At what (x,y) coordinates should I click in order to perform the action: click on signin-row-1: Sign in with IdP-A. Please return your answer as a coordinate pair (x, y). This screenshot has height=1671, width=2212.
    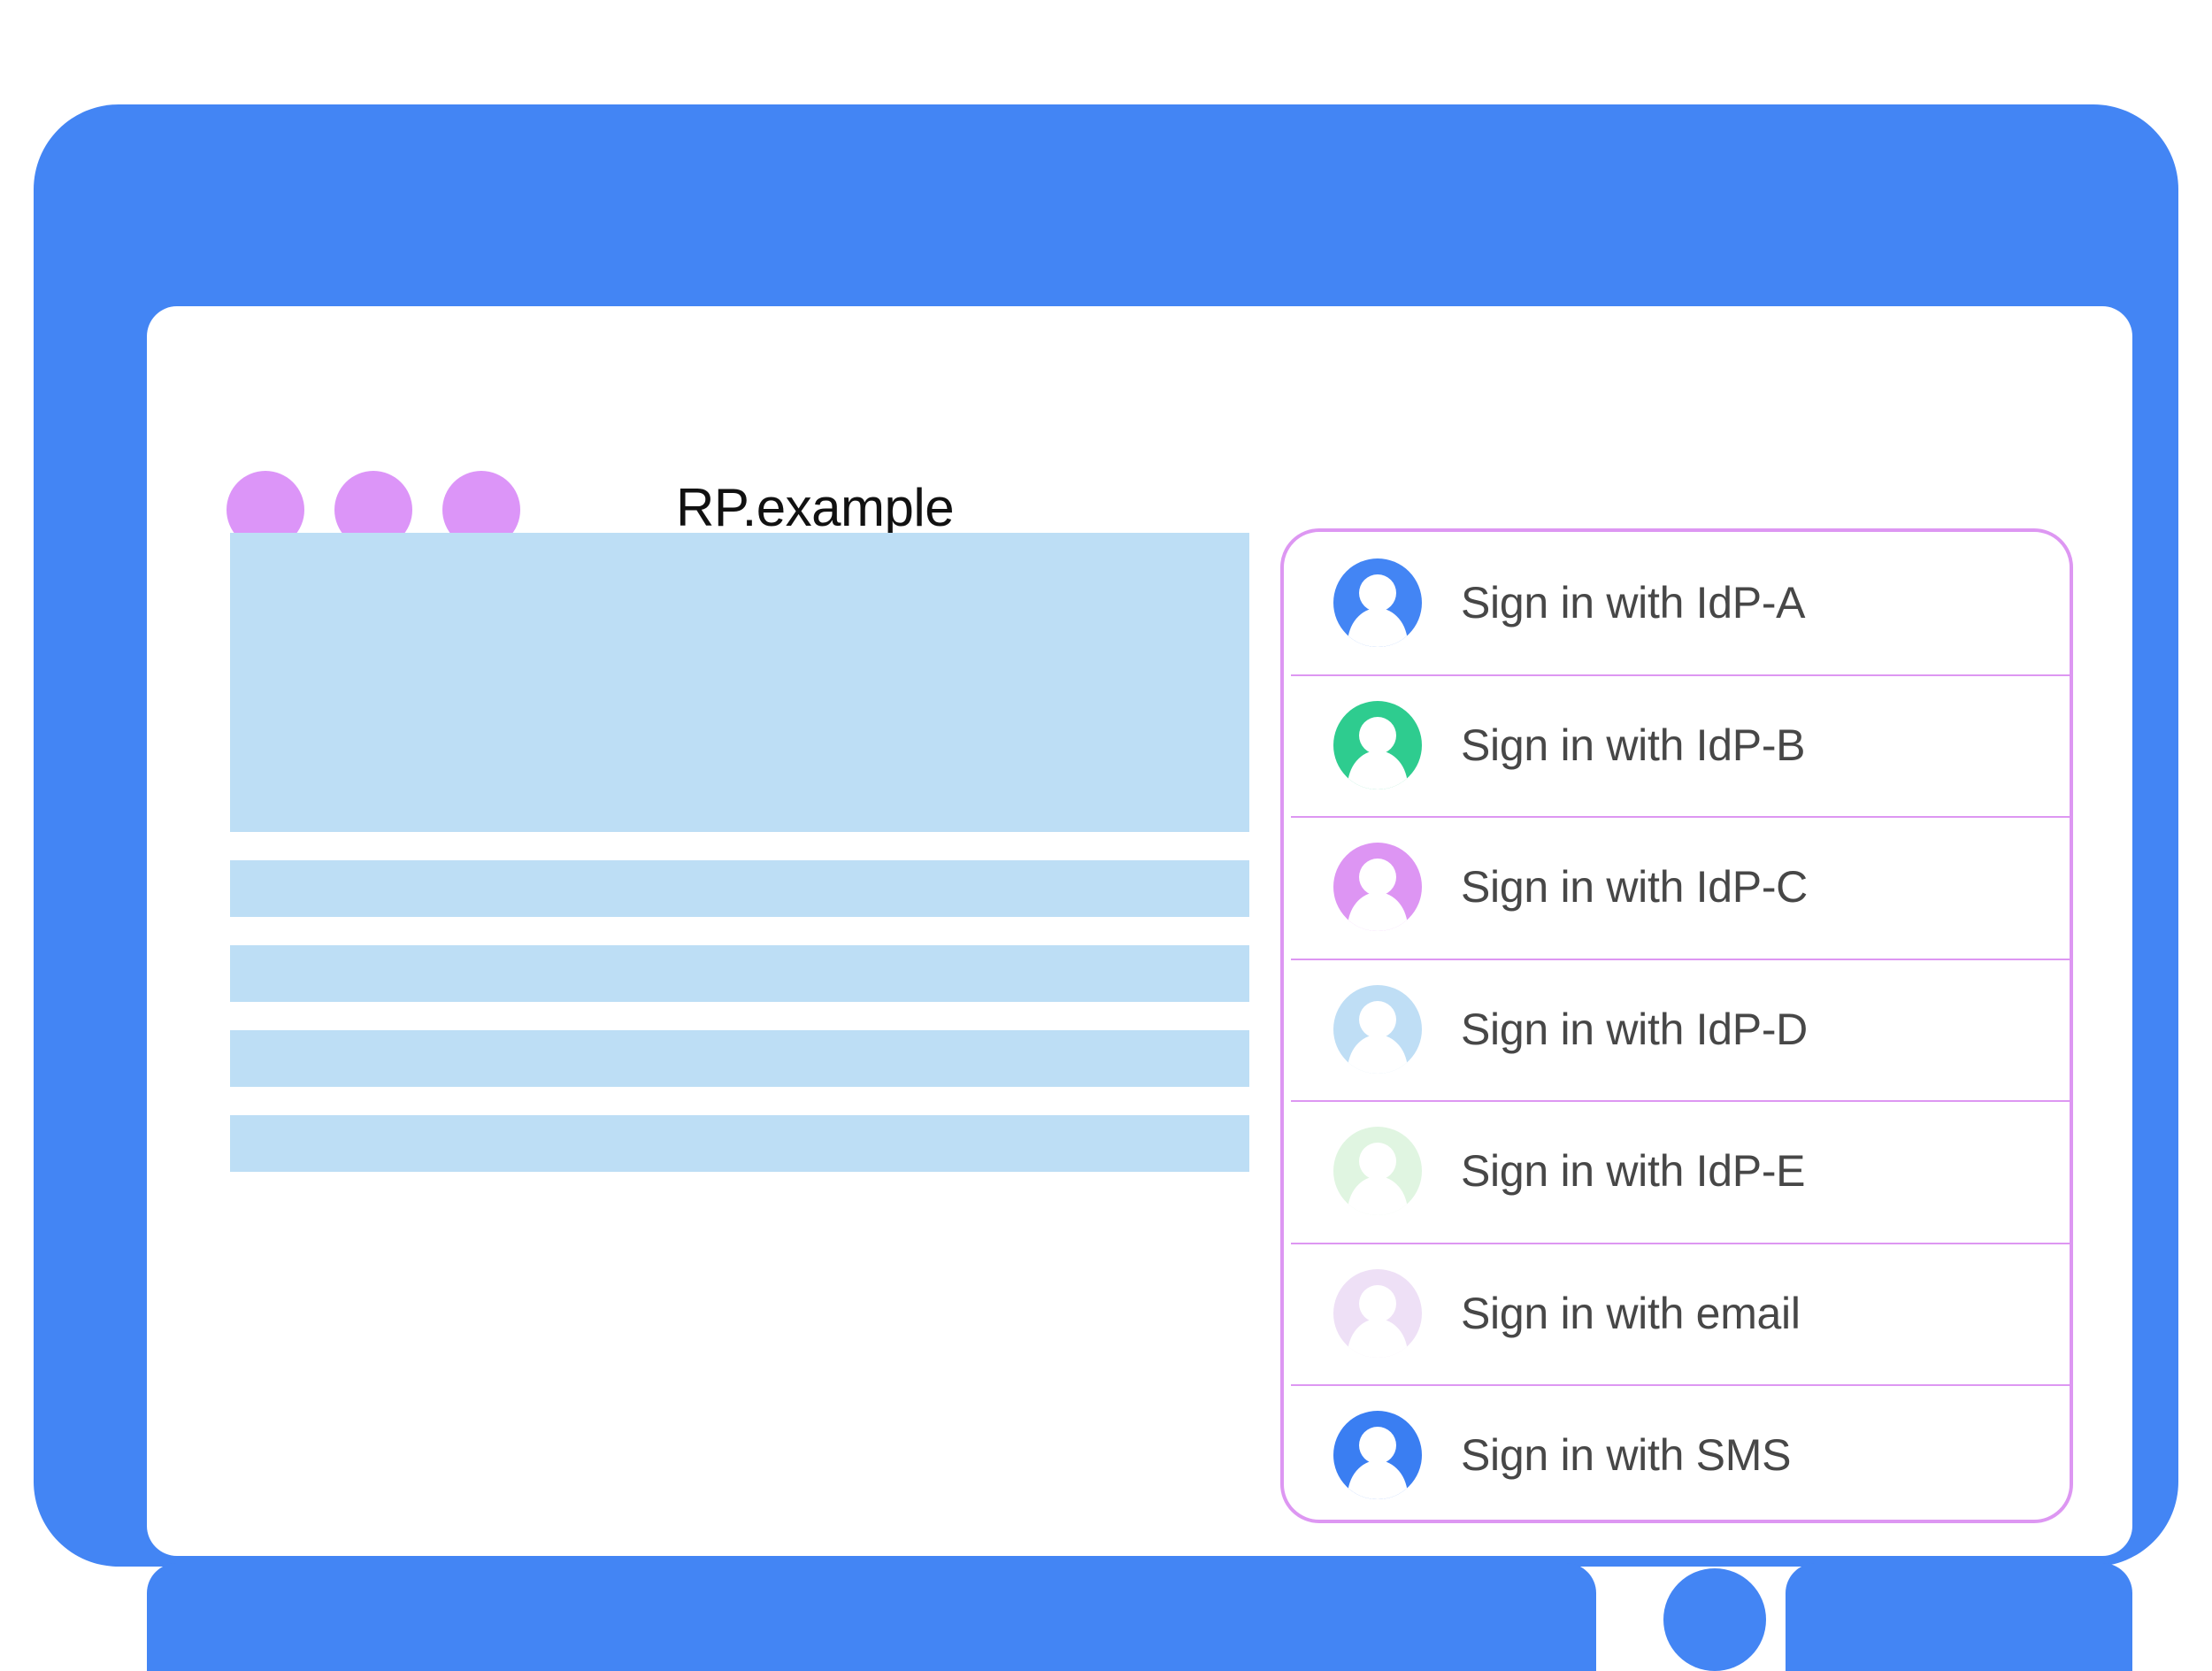
    Looking at the image, I should click on (1677, 603).